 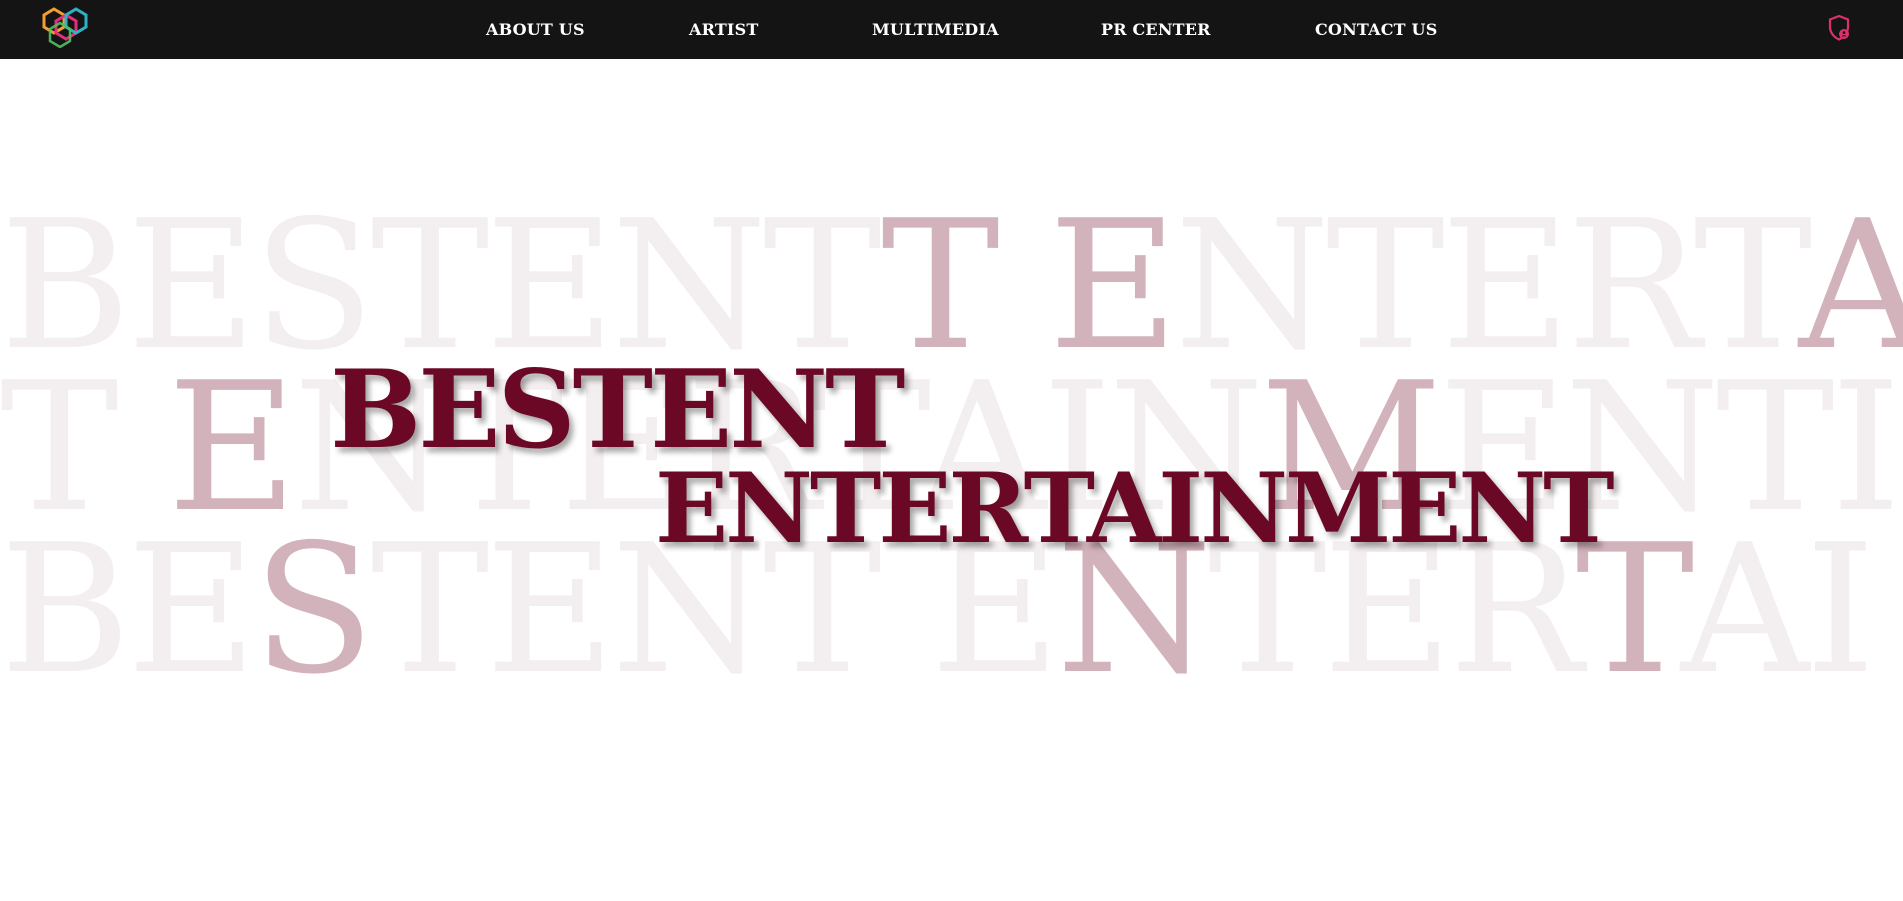 What do you see at coordinates (535, 29) in the screenshot?
I see `nav-about-us: ABOUT US` at bounding box center [535, 29].